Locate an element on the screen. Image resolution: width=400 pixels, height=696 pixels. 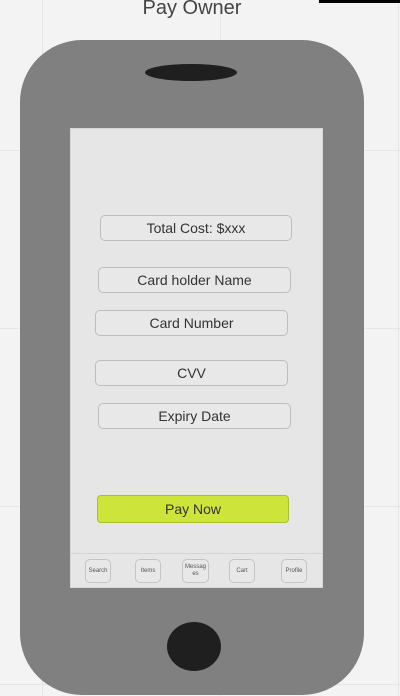
cvv-field: CVV is located at coordinates (191, 373).